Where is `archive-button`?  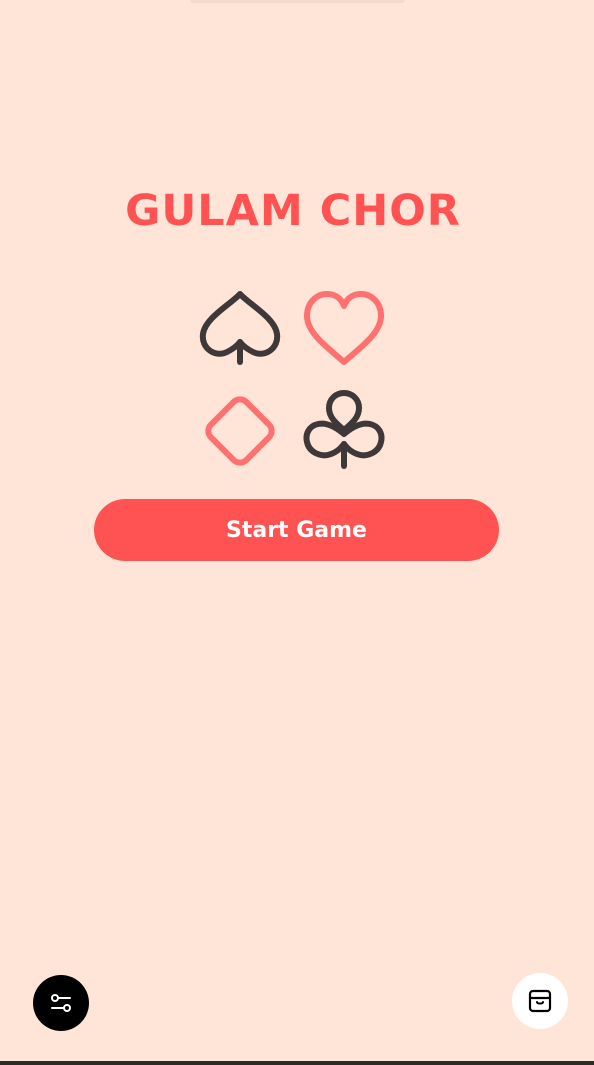
archive-button is located at coordinates (540, 1001).